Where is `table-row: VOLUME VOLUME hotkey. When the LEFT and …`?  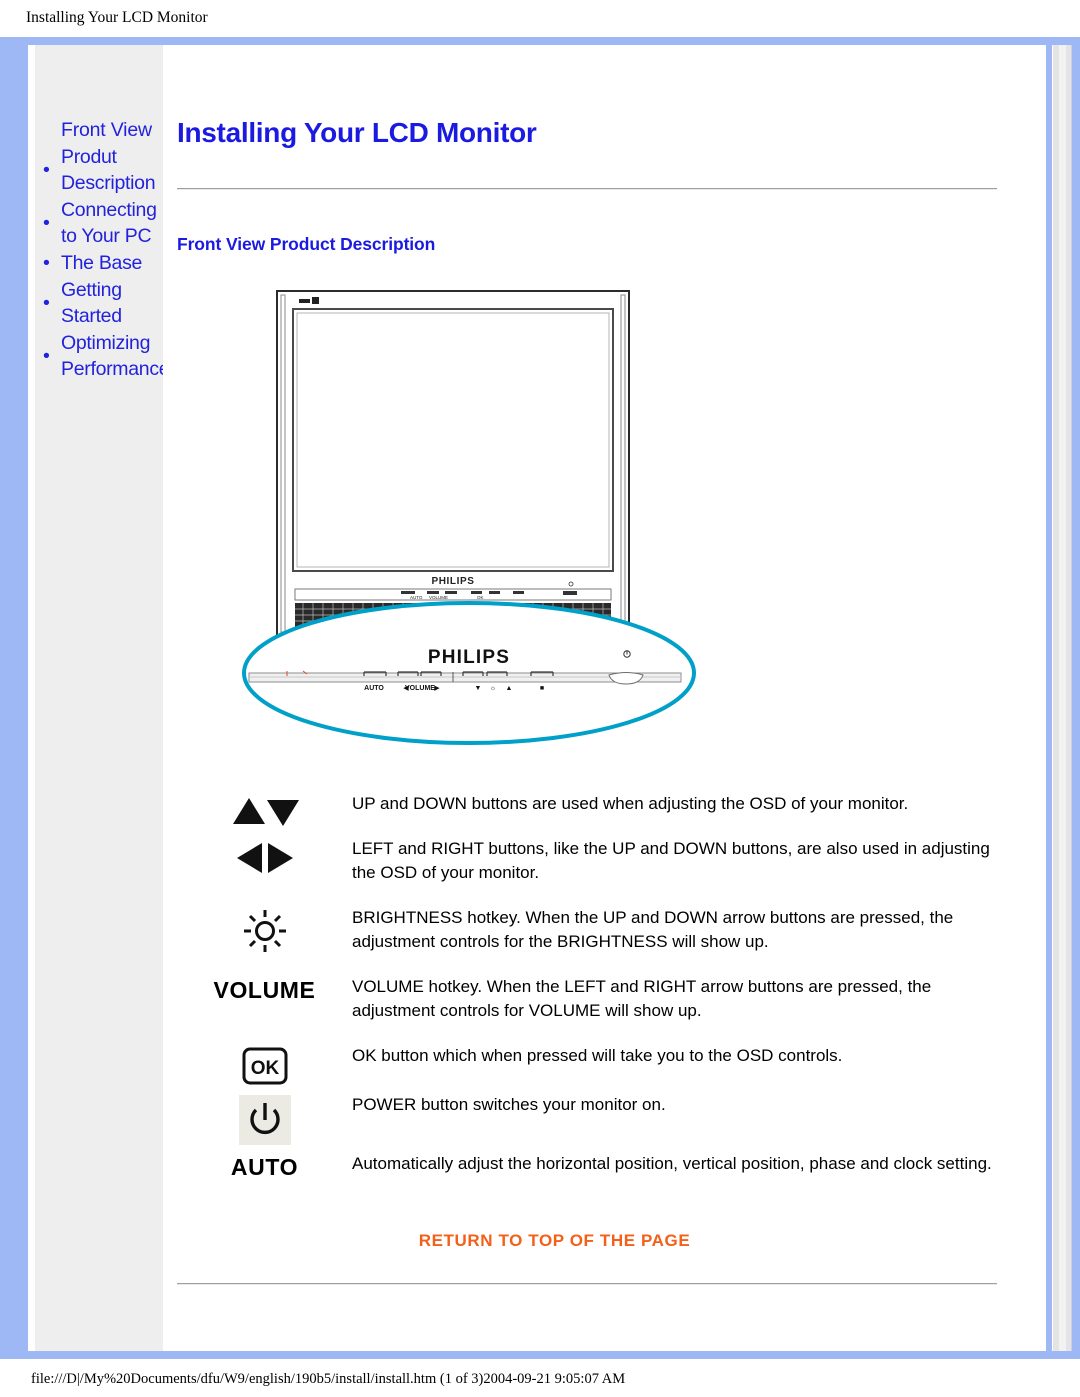 table-row: VOLUME VOLUME hotkey. When the LEFT and … is located at coordinates (587, 1007).